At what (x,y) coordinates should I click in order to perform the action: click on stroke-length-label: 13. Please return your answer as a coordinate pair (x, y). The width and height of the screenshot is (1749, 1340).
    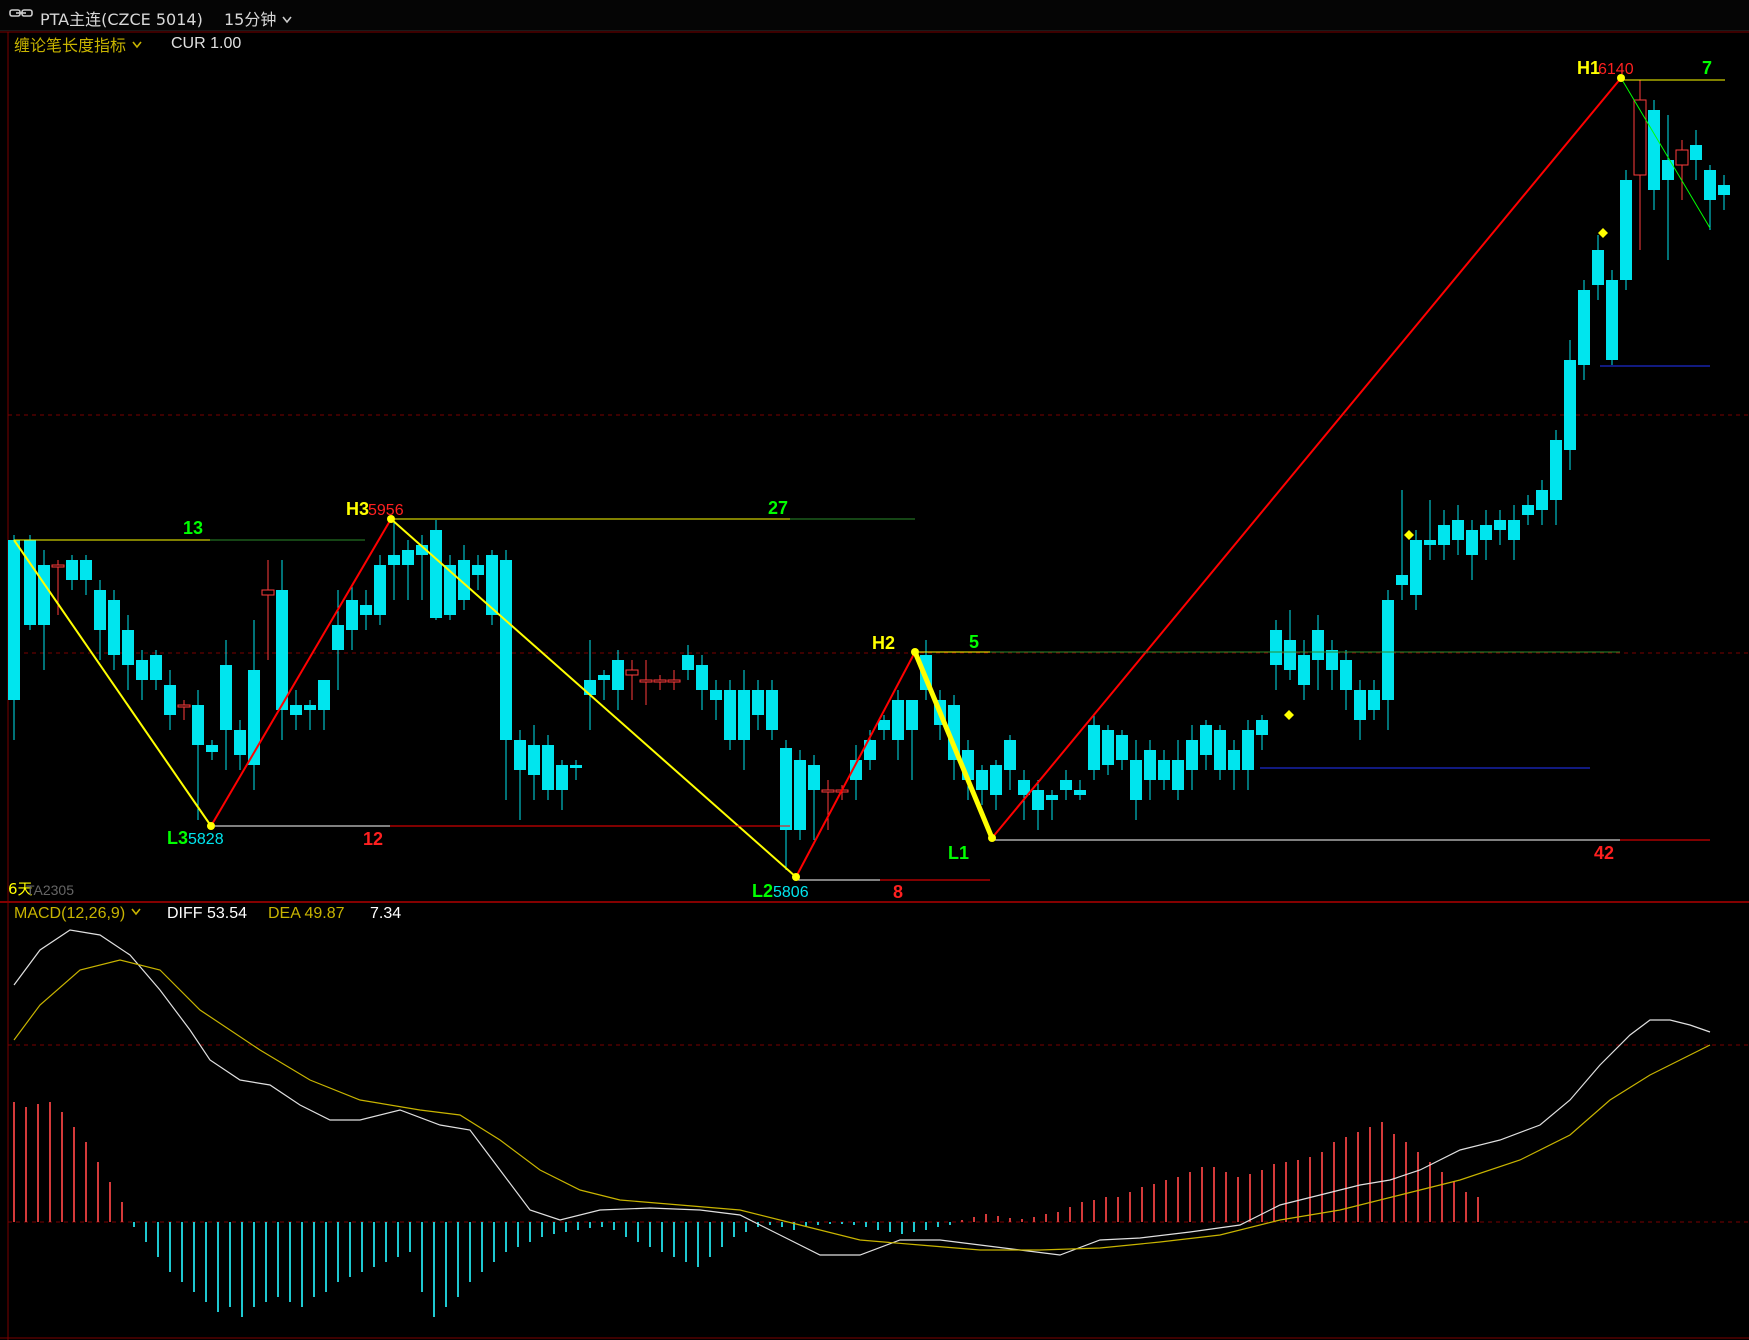
    Looking at the image, I should click on (193, 528).